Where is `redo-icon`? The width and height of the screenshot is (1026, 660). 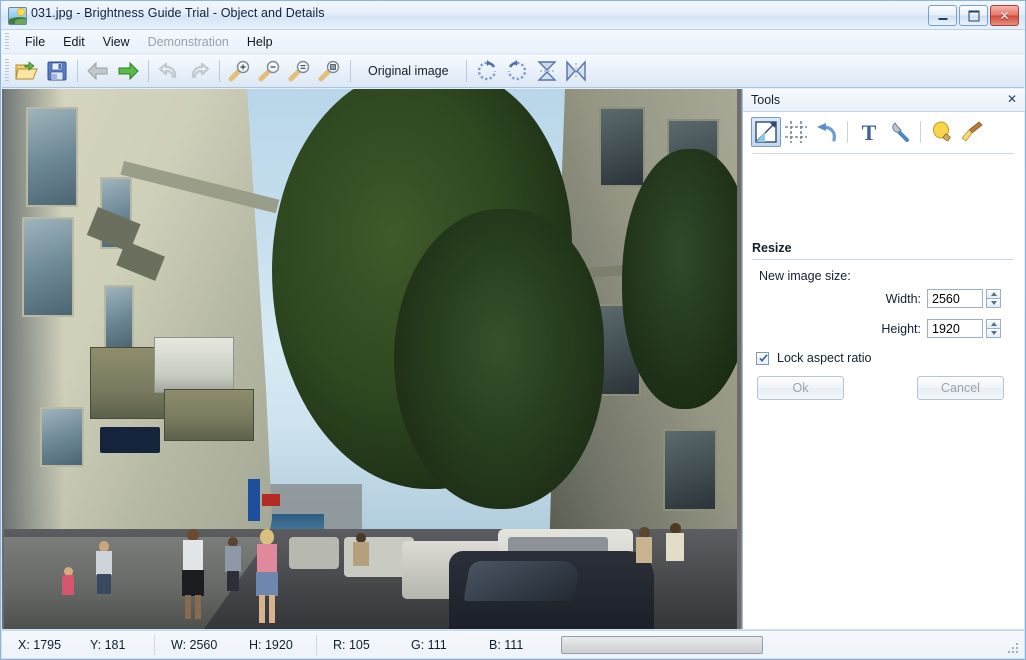 redo-icon is located at coordinates (200, 70).